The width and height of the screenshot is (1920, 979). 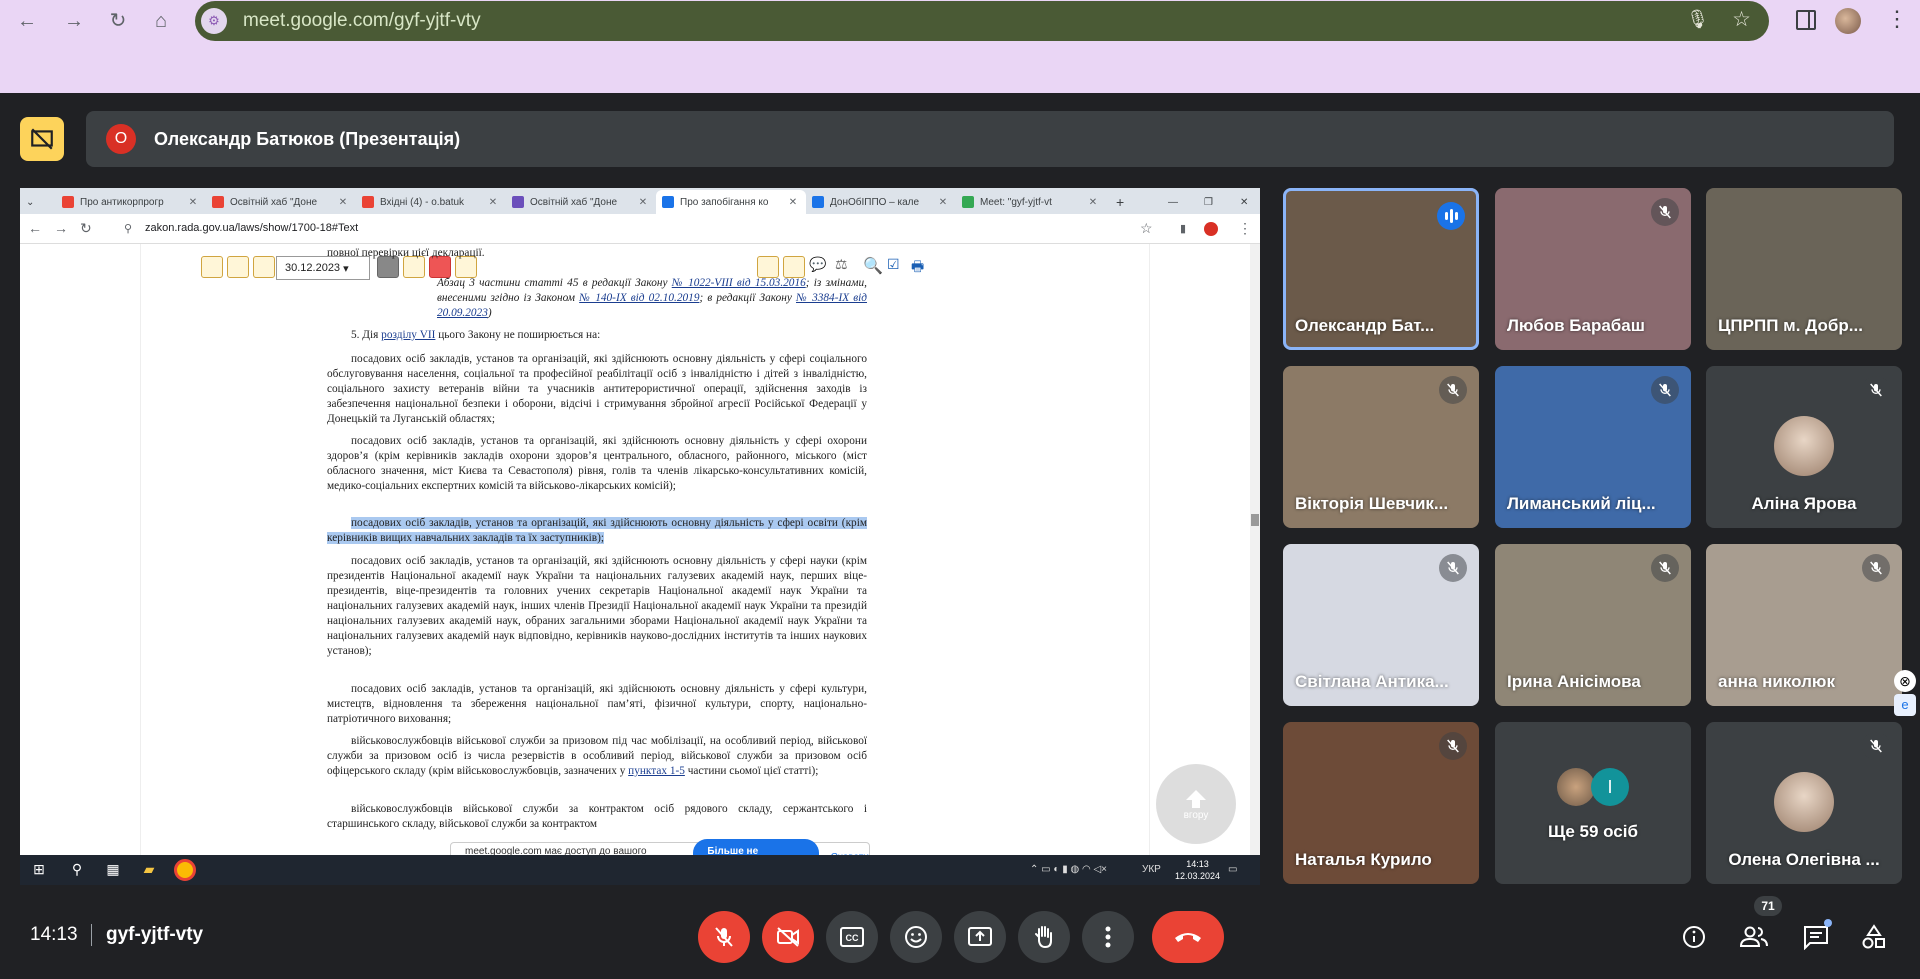 I want to click on more-options-button, so click(x=1108, y=937).